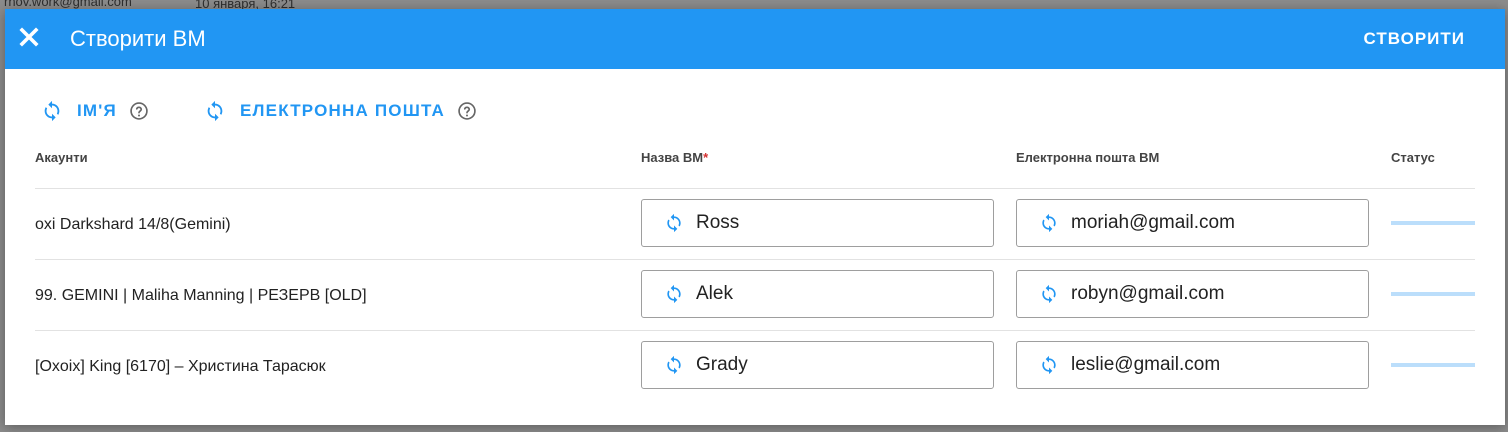 The width and height of the screenshot is (1508, 432). I want to click on column-header-vm-name: Назва ВМ*, so click(674, 157).